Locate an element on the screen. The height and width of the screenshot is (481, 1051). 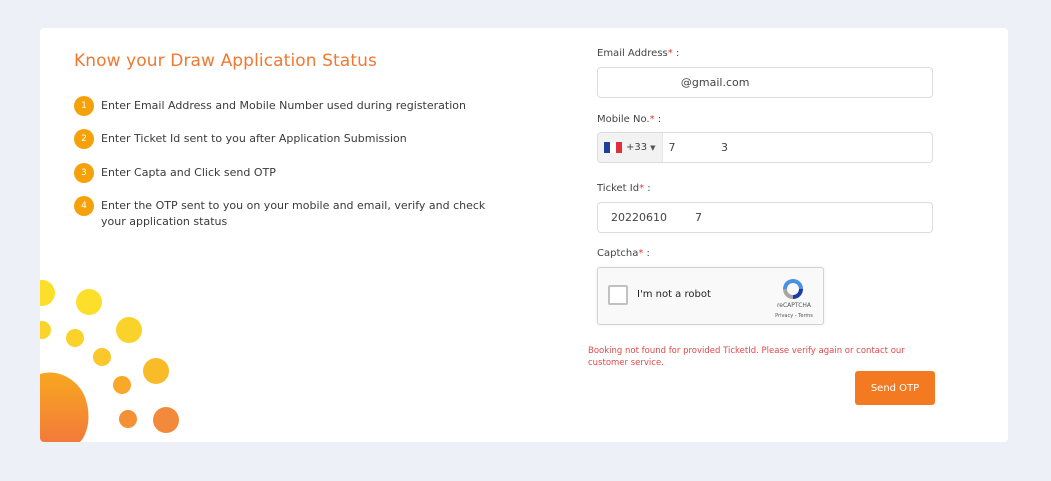
captcha-checkbox-label: I'm not a robot is located at coordinates (674, 294).